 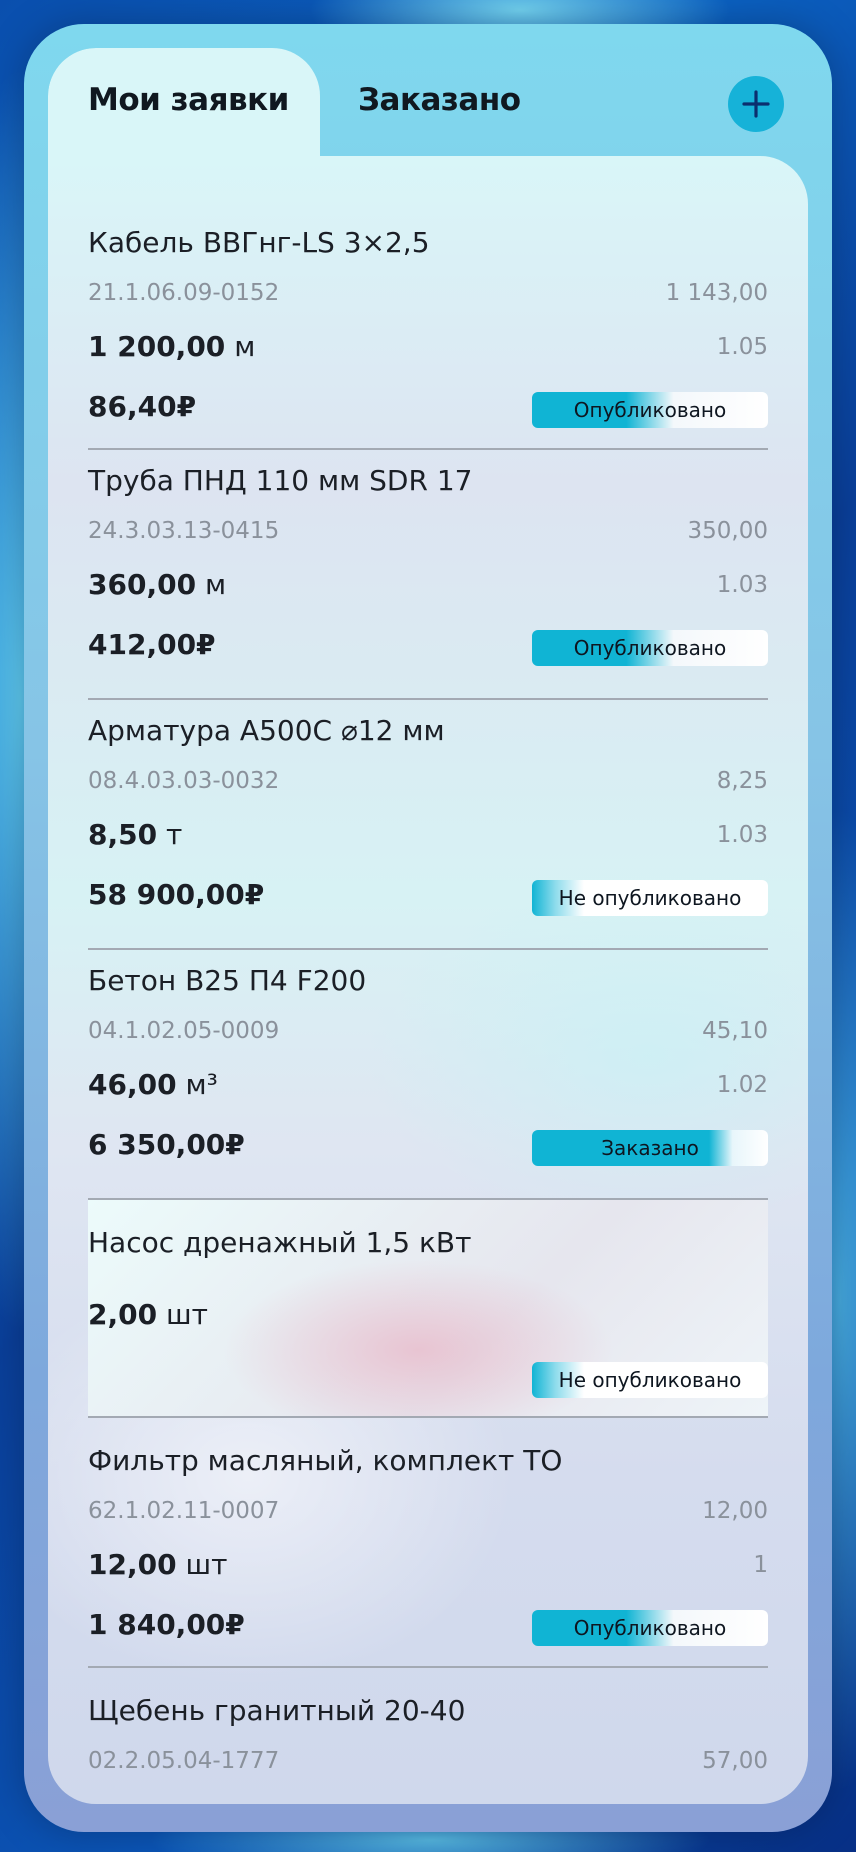 What do you see at coordinates (735, 1031) in the screenshot?
I see `item-price: 45,10` at bounding box center [735, 1031].